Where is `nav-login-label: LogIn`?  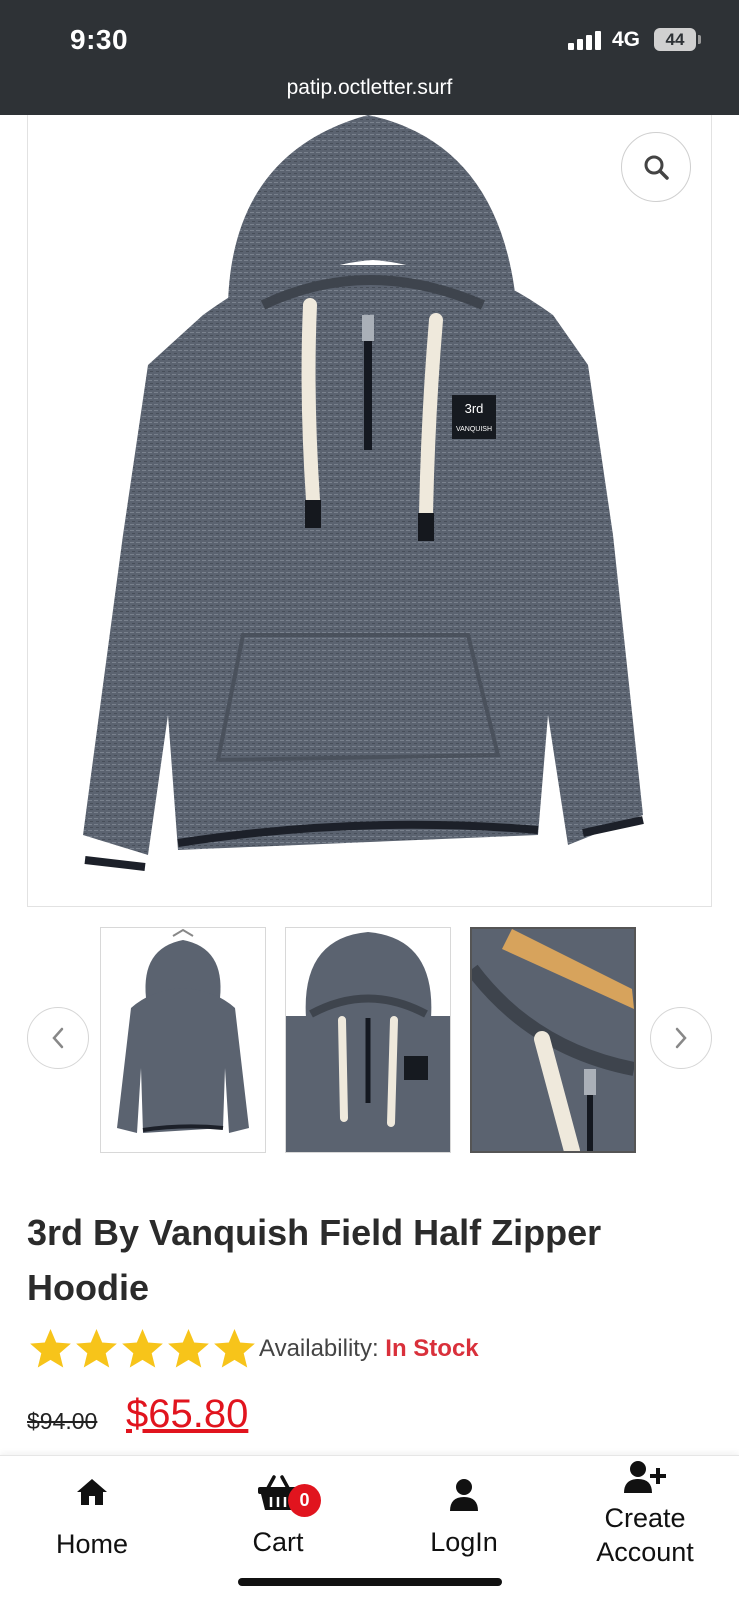
nav-login-label: LogIn is located at coordinates (464, 1542).